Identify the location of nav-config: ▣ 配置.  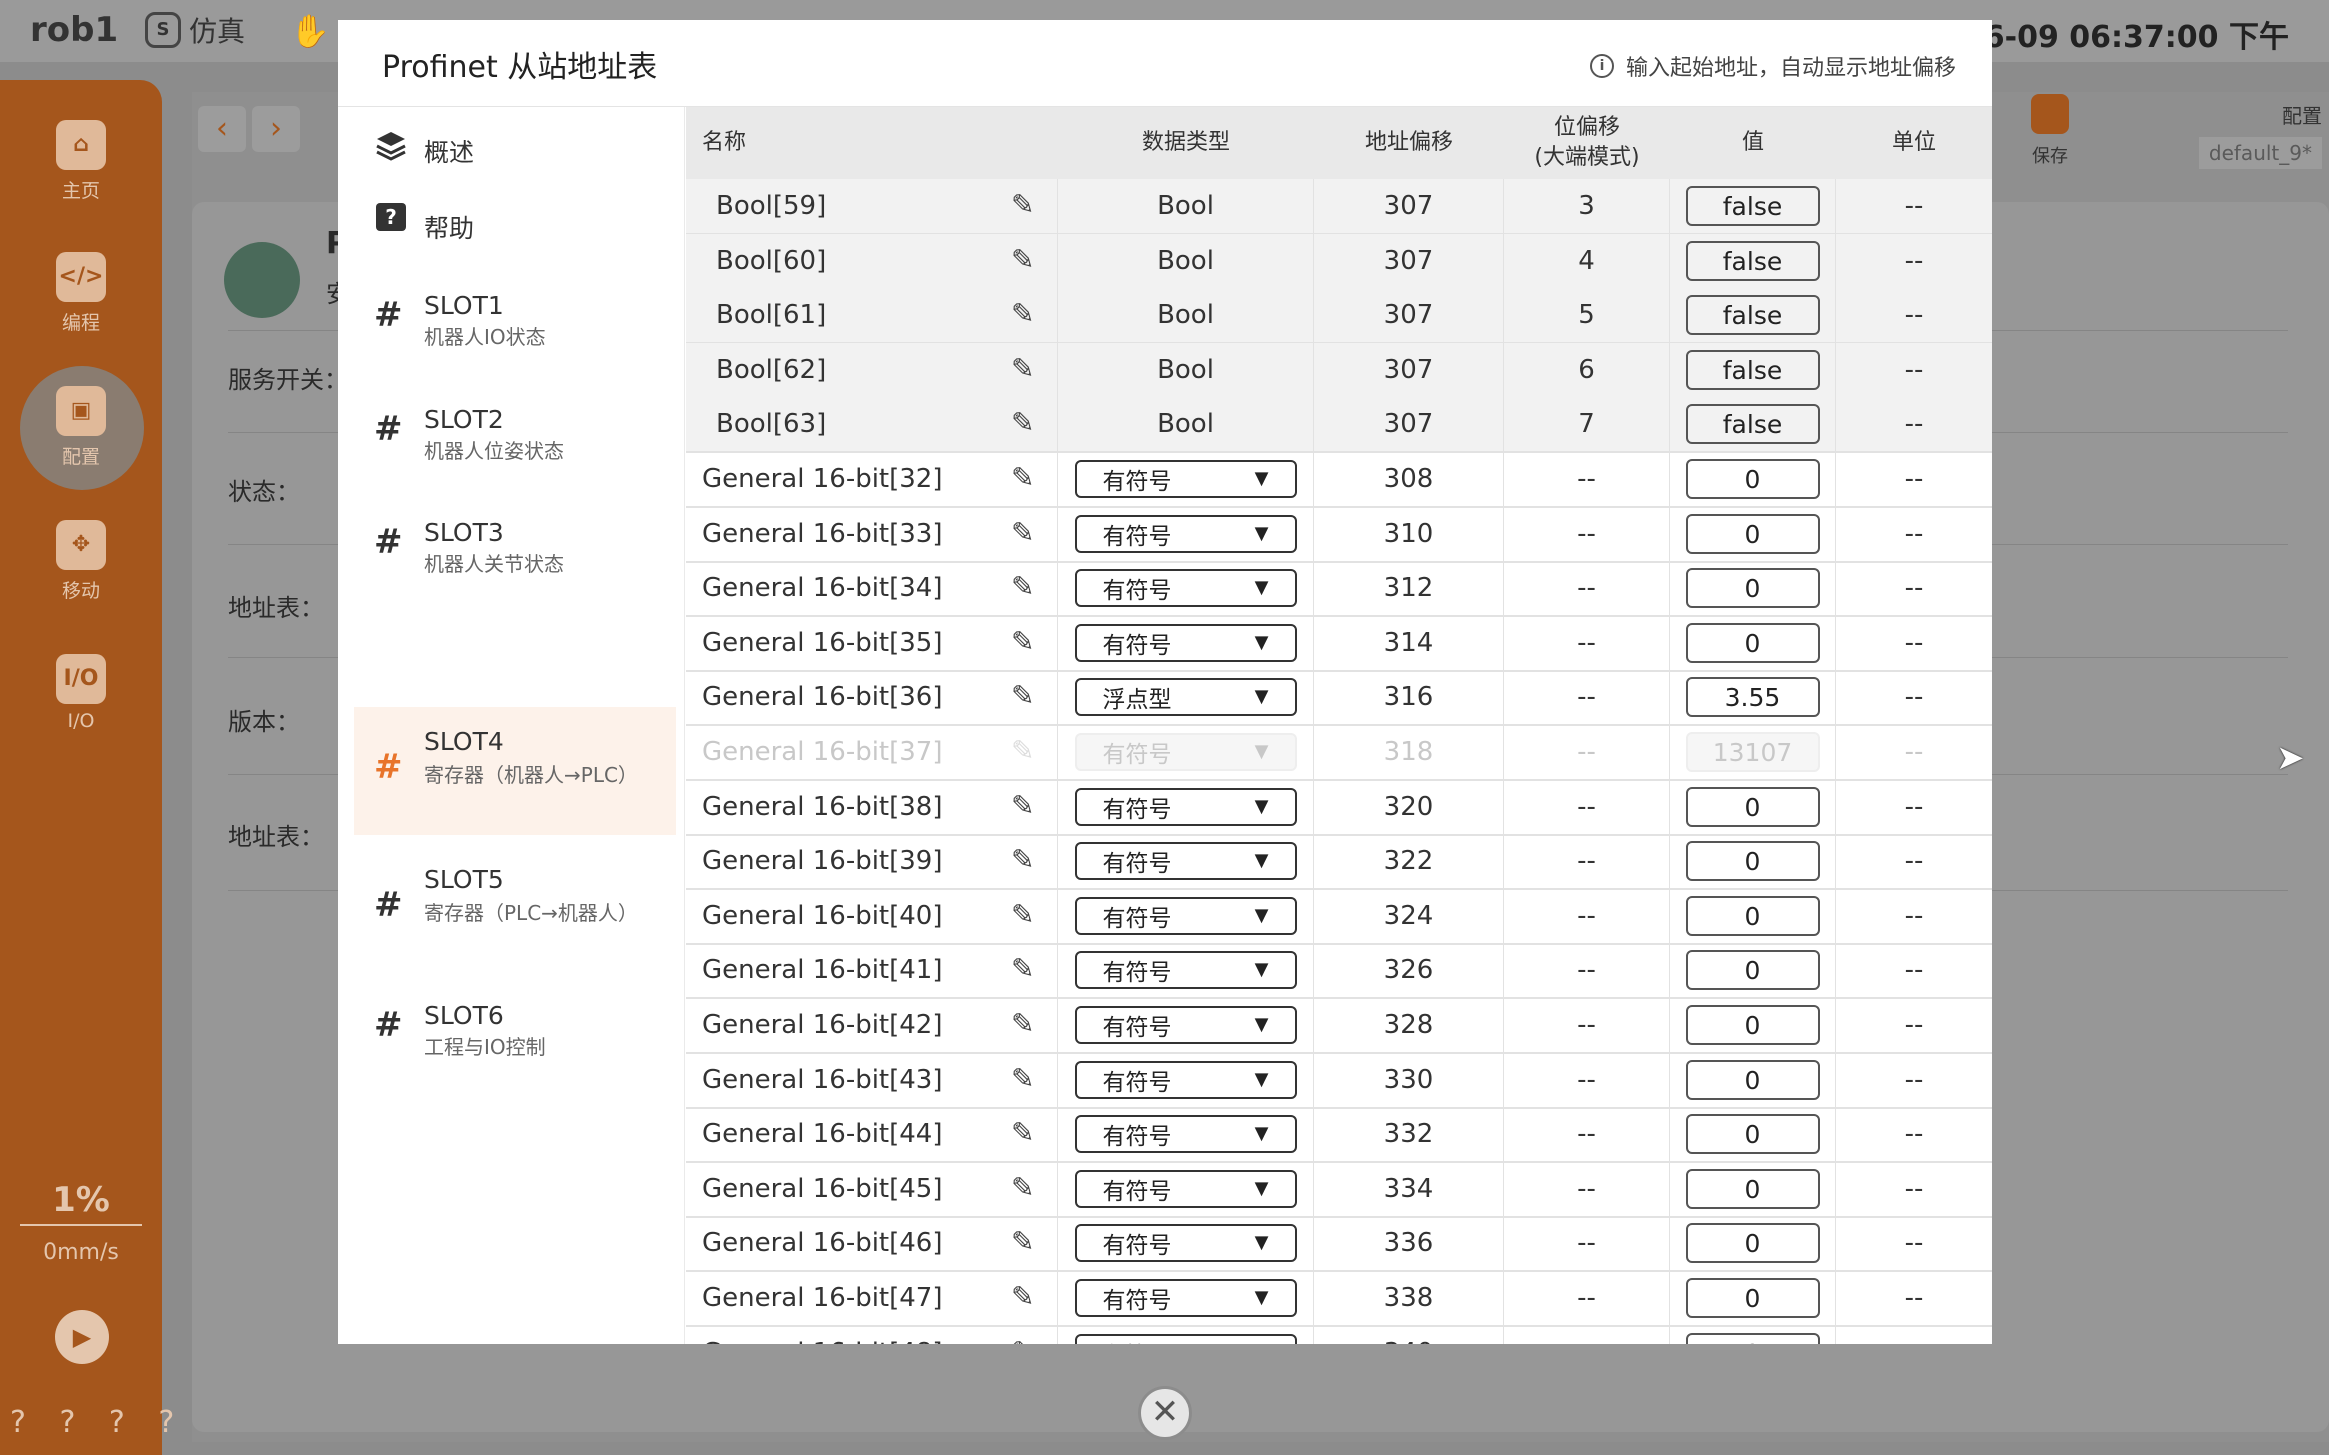
(81, 428).